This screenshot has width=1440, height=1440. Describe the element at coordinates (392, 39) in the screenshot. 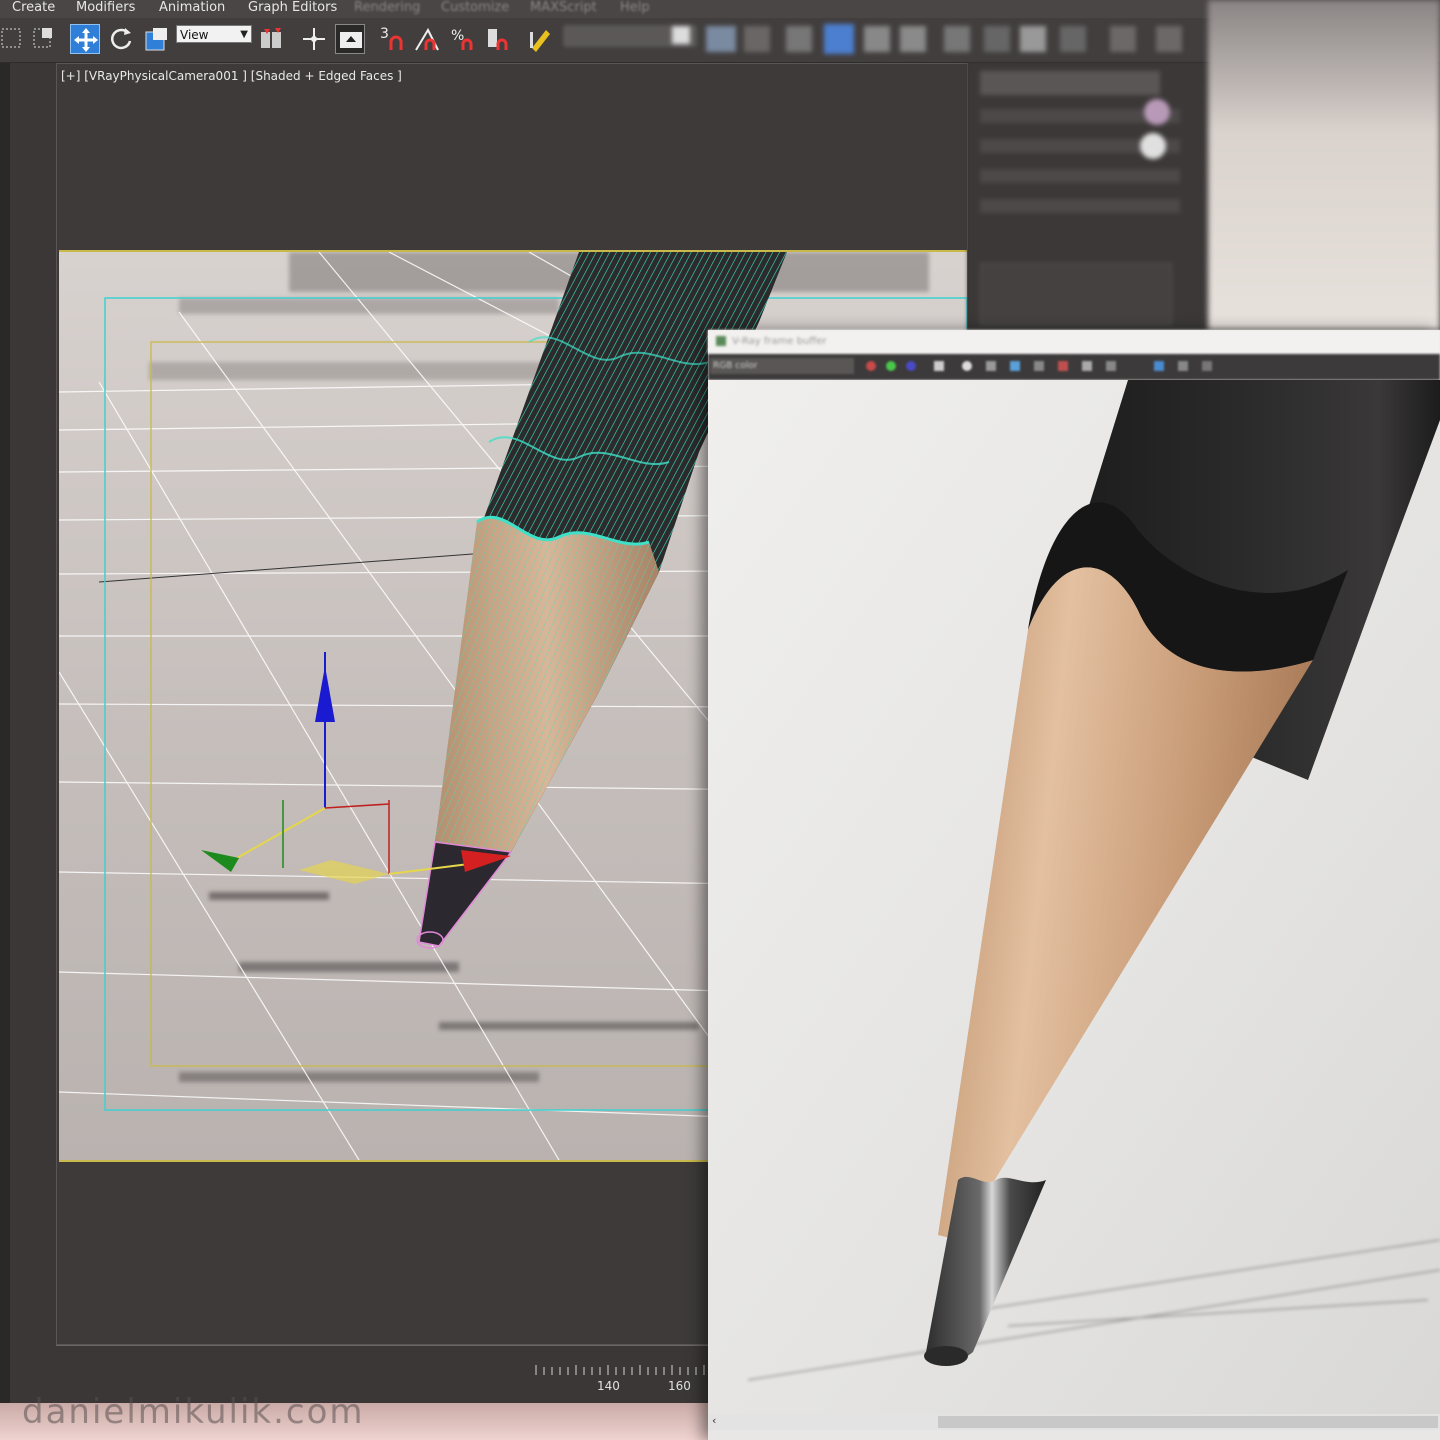

I see `snaps-toggle-icon: 3` at that location.